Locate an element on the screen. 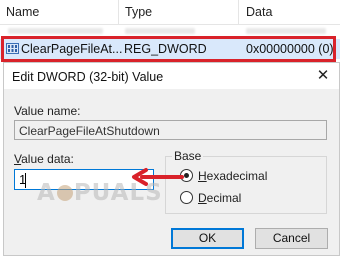  dialog-title-bar: Edit DWORD (32-bit) Value ✕ is located at coordinates (171, 76).